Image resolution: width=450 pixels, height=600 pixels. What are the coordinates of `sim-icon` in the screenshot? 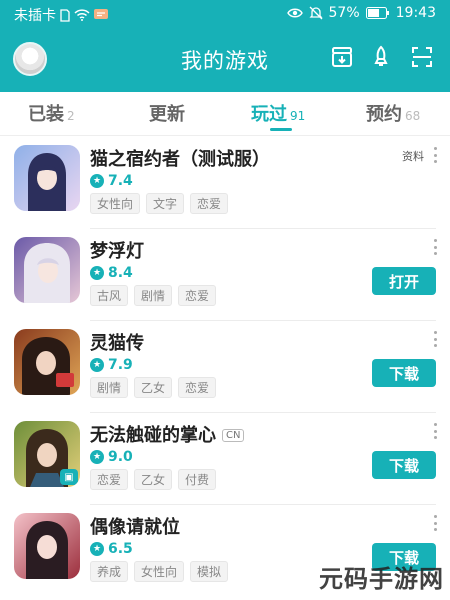 It's located at (65, 15).